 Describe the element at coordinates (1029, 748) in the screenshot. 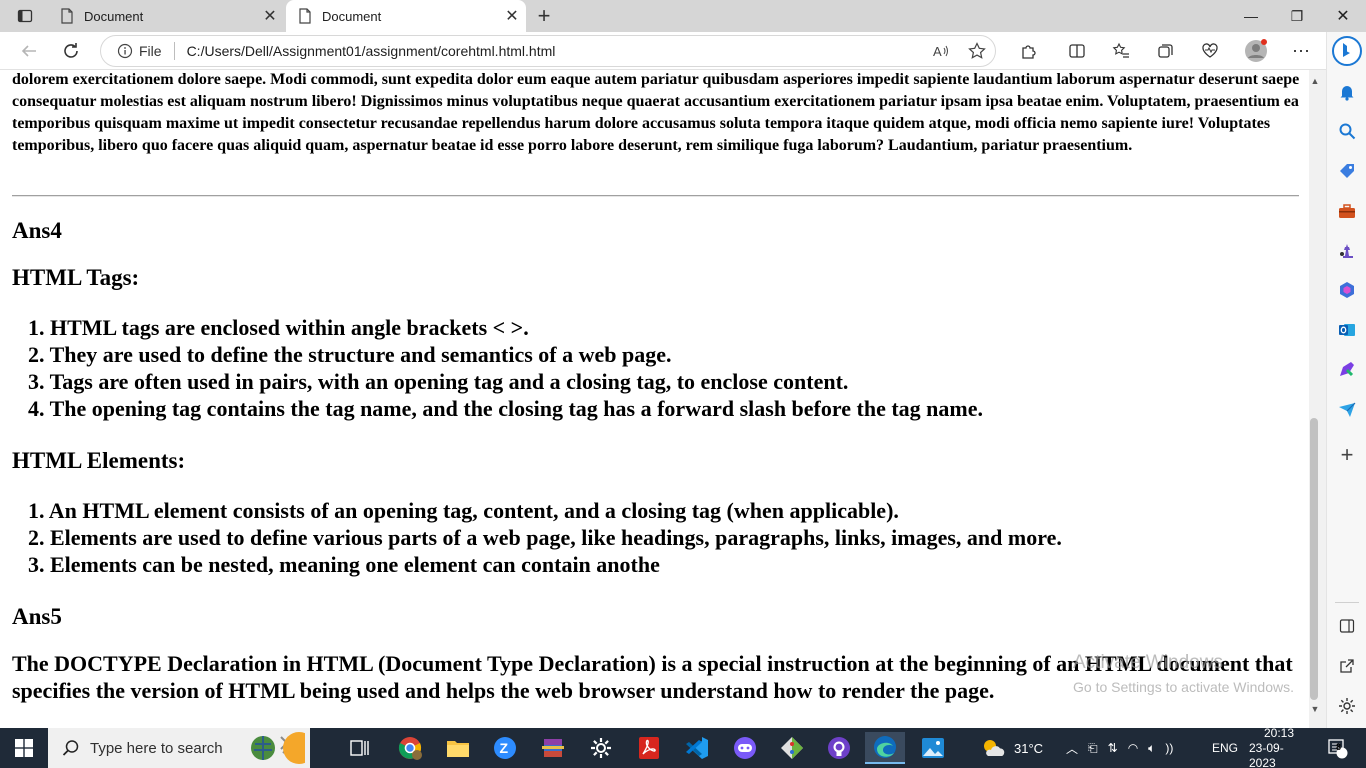

I see `weather-temperature: 31°C` at that location.